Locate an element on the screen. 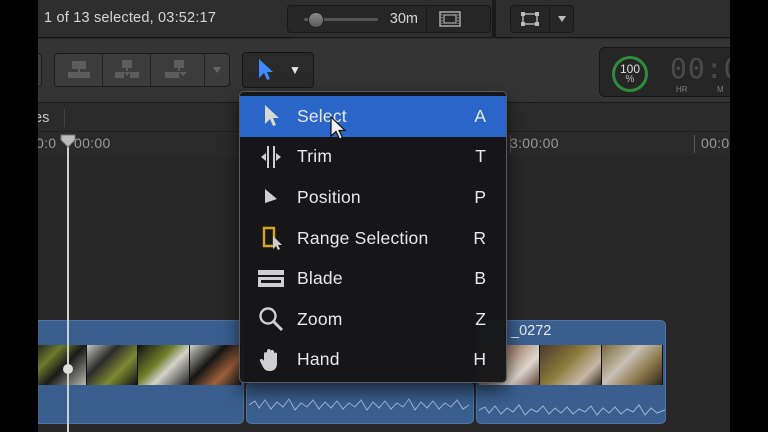 The image size is (768, 432). connect-button is located at coordinates (79, 70).